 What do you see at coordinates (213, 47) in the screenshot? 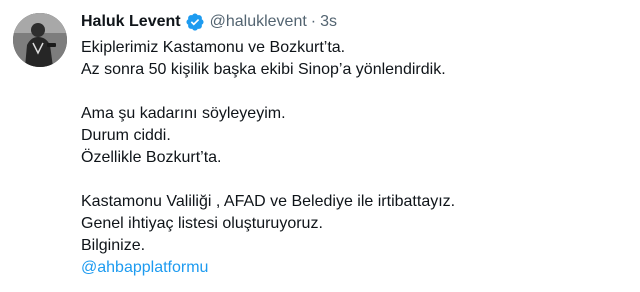
I see `tweet-line: Ekiplerimiz Kastamonu ve Bozkurt’ta.` at bounding box center [213, 47].